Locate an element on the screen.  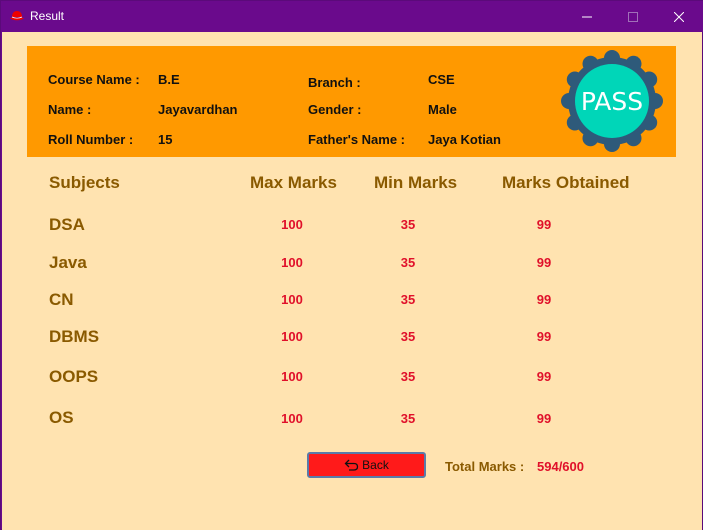
maximize-button is located at coordinates (633, 16).